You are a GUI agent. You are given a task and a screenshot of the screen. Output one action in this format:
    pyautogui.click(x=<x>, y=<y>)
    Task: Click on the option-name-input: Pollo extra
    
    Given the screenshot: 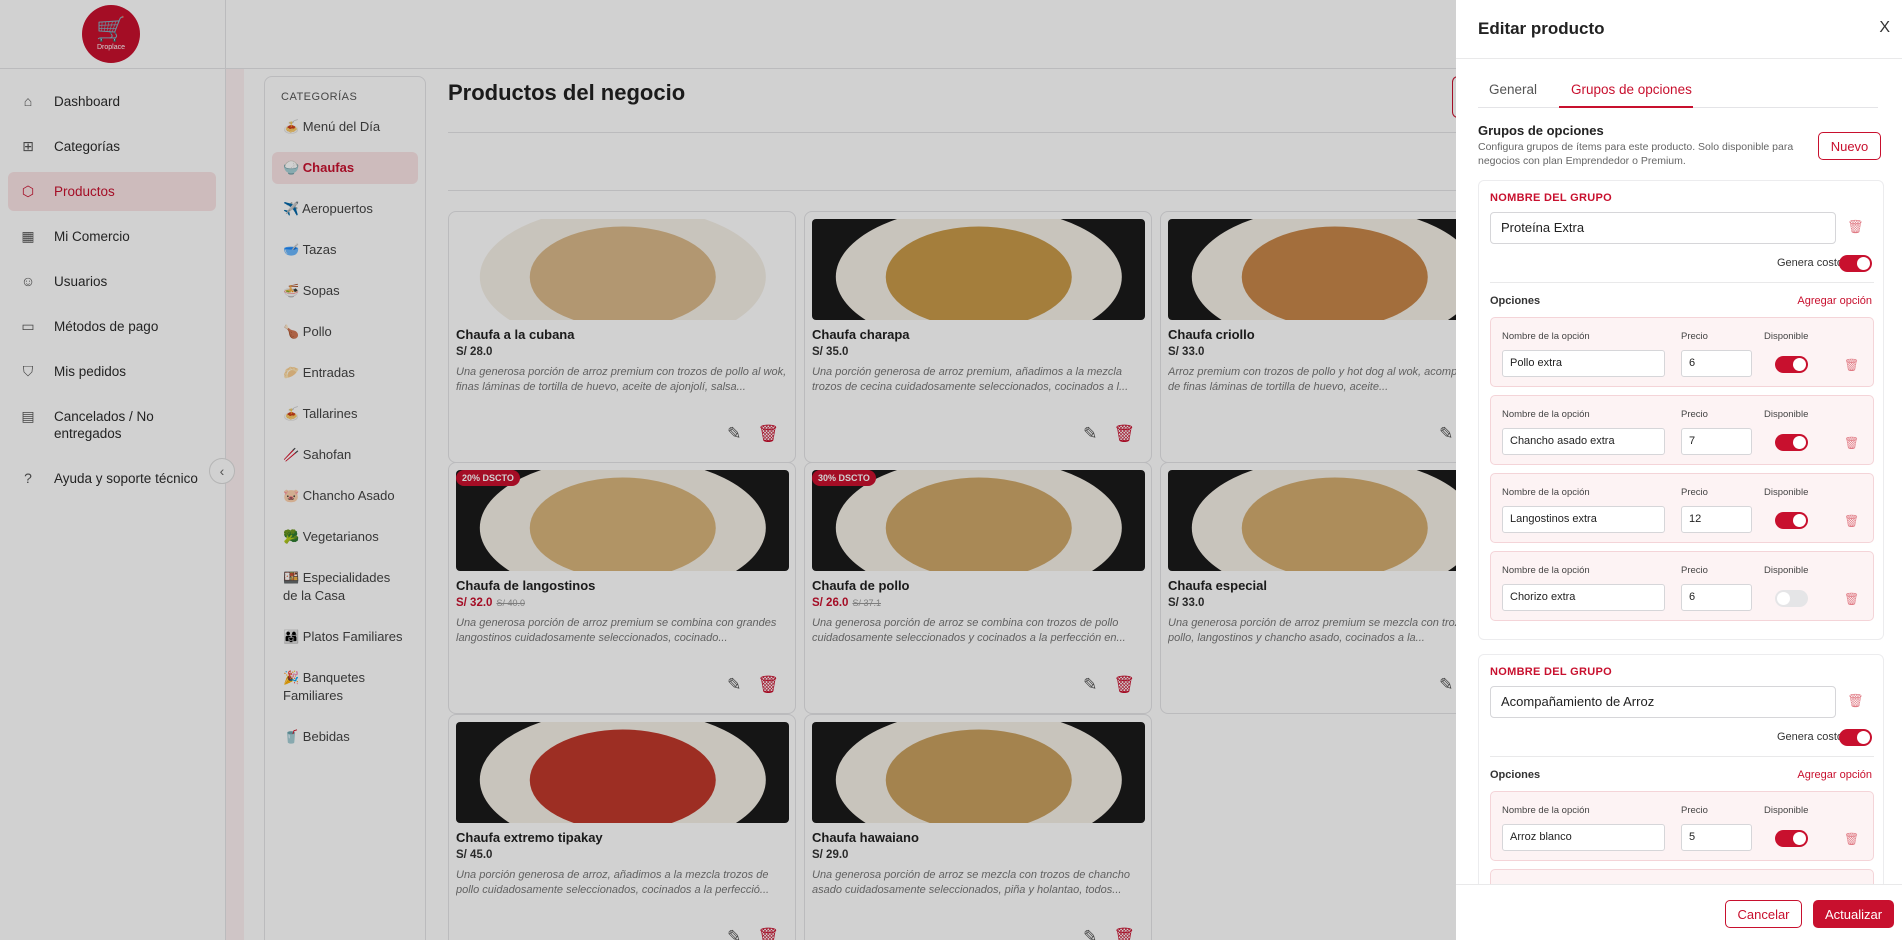 What is the action you would take?
    pyautogui.click(x=1583, y=363)
    